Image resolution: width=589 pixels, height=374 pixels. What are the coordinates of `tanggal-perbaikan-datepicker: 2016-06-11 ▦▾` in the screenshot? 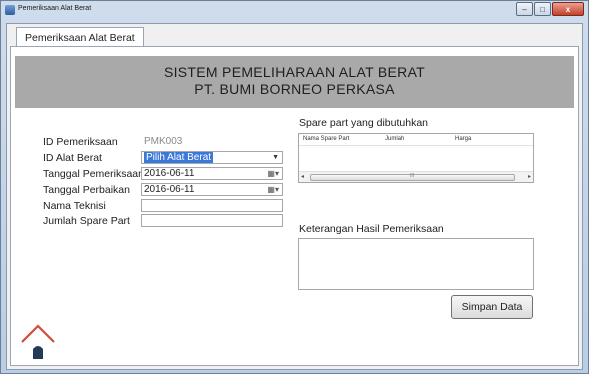 It's located at (212, 189).